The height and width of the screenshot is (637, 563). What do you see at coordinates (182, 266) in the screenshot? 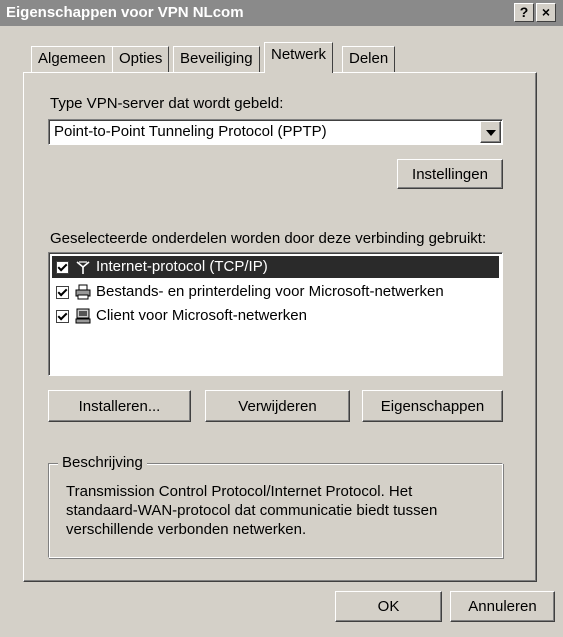
I see `list-item-label: Internet-protocol (TCP/IP)` at bounding box center [182, 266].